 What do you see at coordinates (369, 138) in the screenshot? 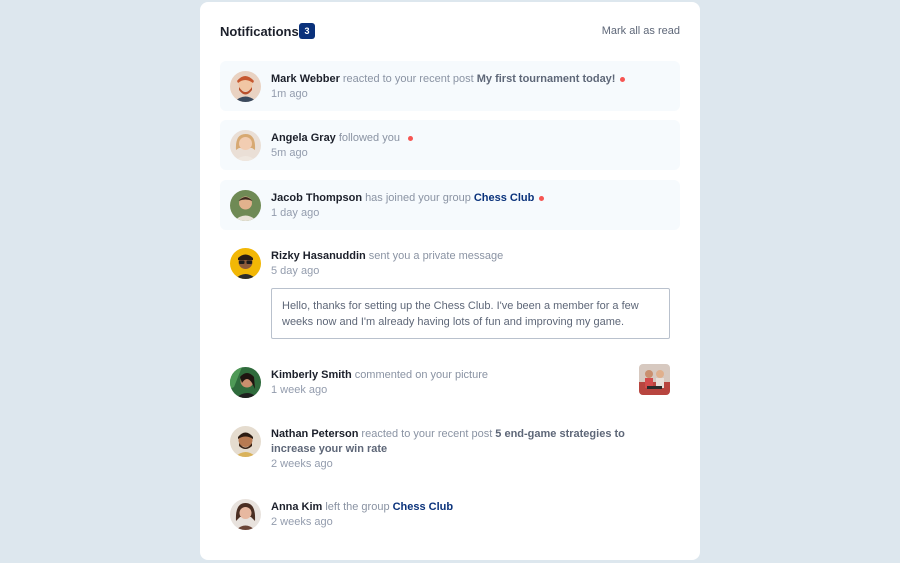
I see `notification-action: followed you` at bounding box center [369, 138].